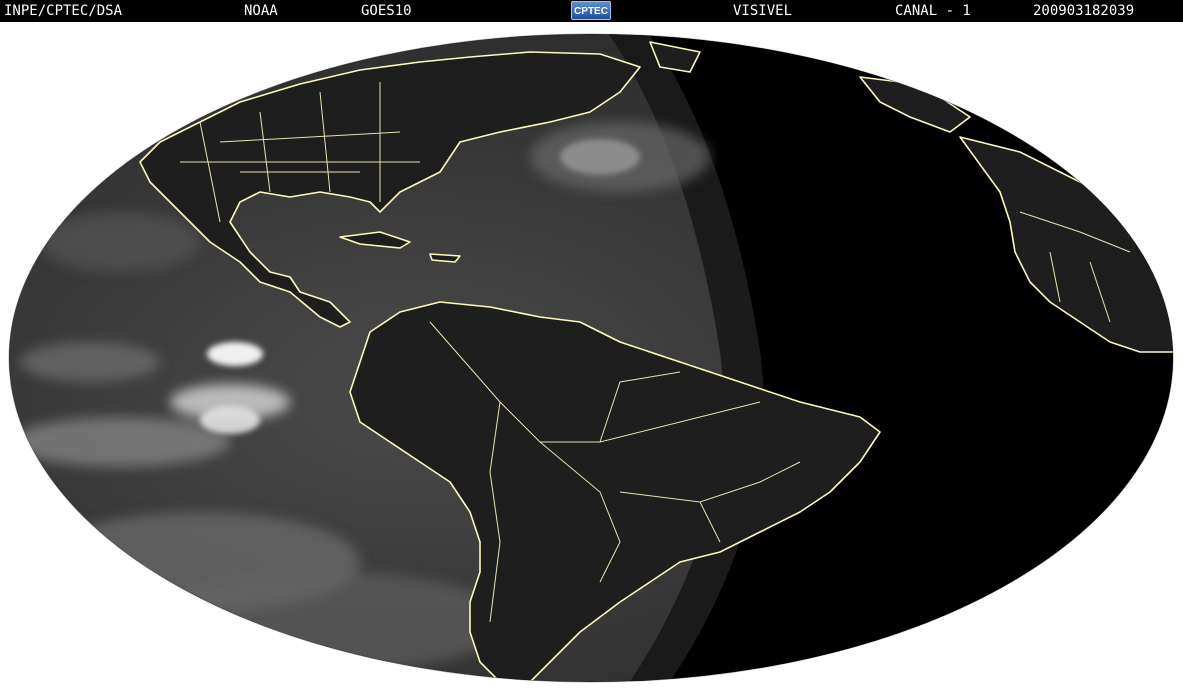 This screenshot has height=696, width=1183. Describe the element at coordinates (933, 11) in the screenshot. I see `channel-label: CANAL - 1` at that location.